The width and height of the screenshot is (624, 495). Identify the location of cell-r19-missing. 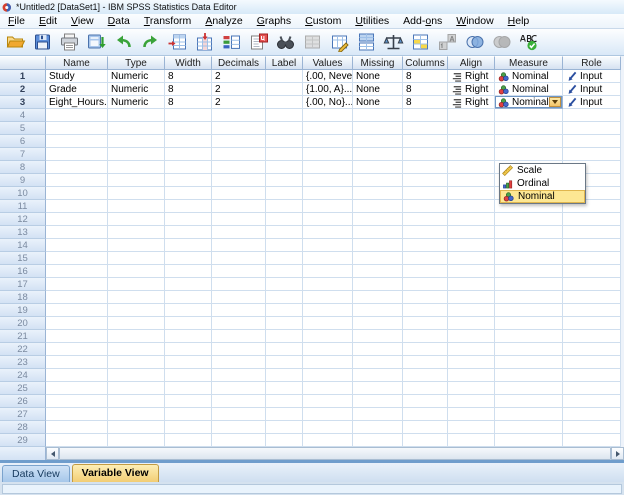
(378, 310).